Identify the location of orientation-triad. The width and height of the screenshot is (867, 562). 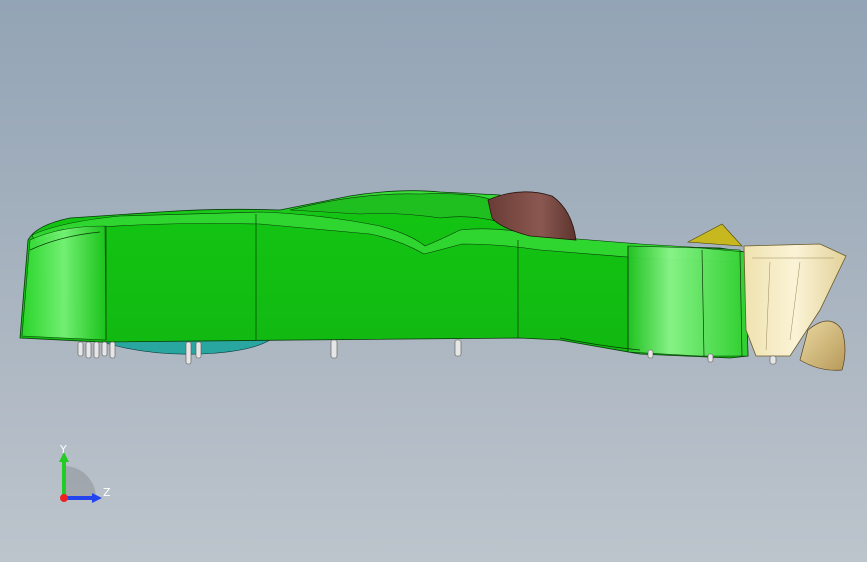
(80, 477).